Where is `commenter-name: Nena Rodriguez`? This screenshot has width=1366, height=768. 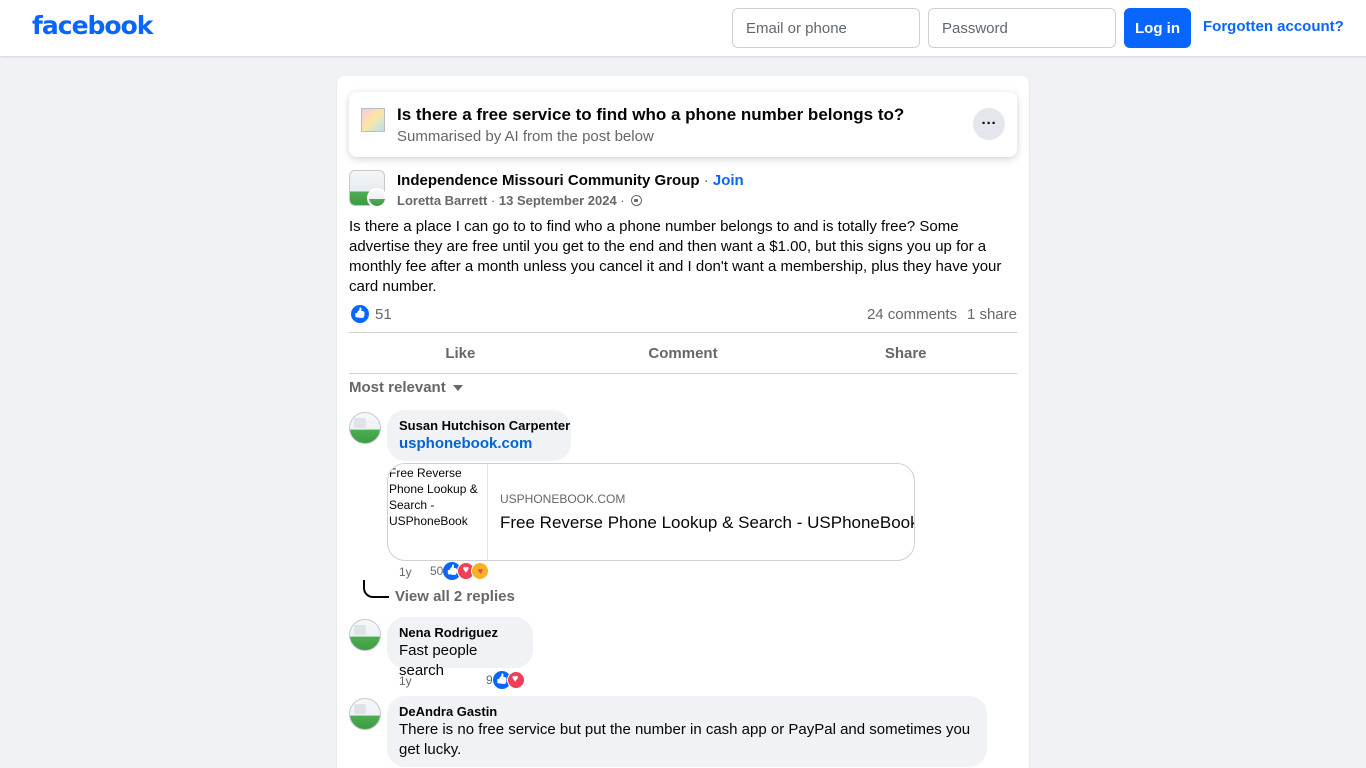 commenter-name: Nena Rodriguez is located at coordinates (460, 633).